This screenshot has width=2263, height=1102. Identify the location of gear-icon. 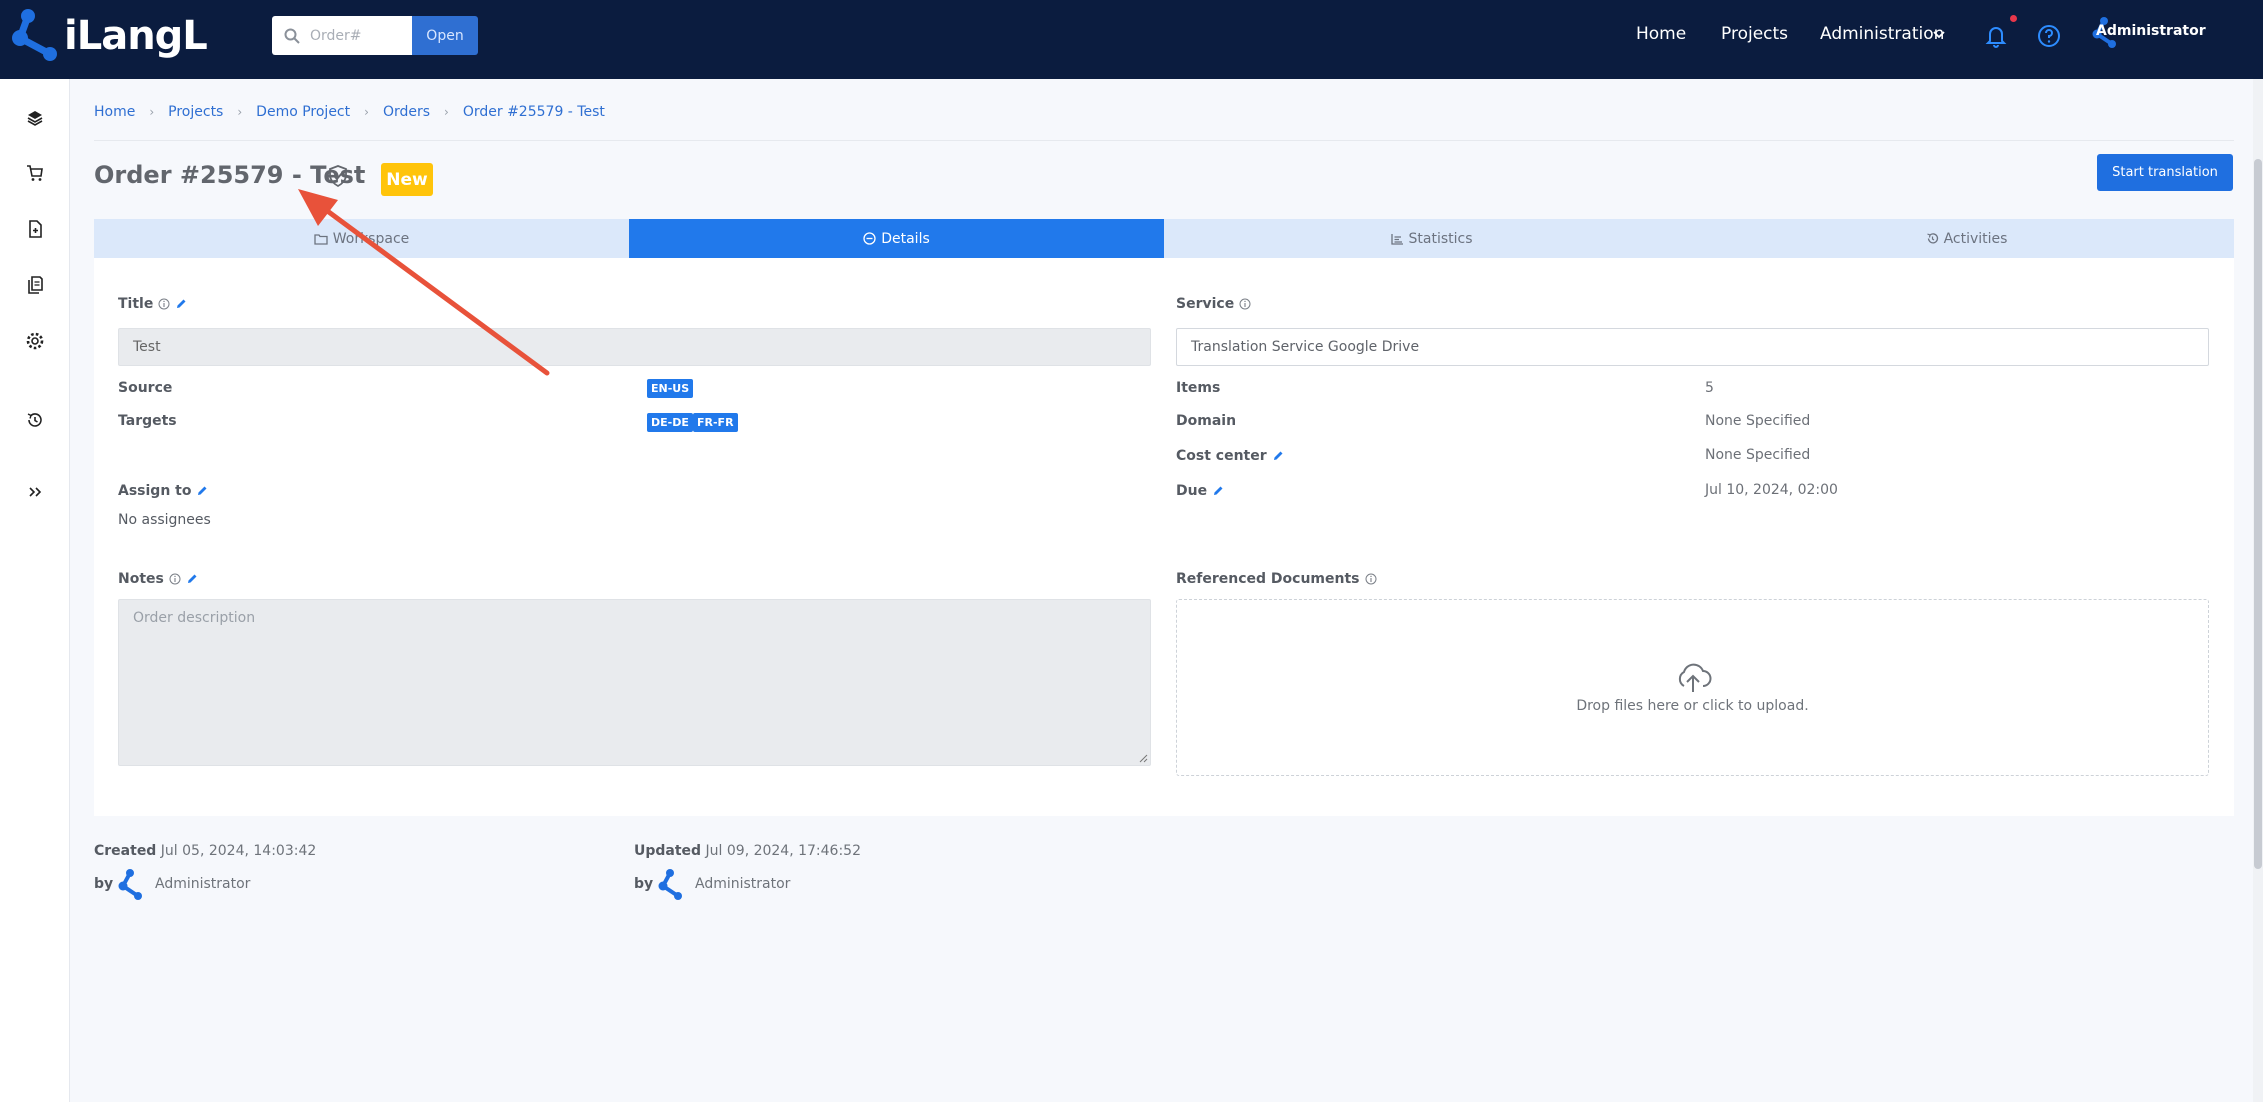
(35, 341).